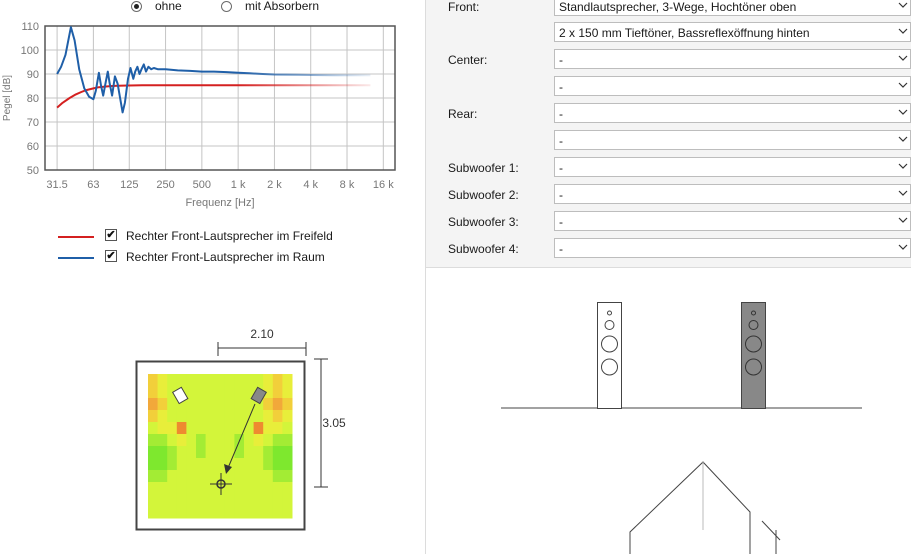 This screenshot has width=911, height=554. I want to click on x-tick-label: 4 k, so click(310, 185).